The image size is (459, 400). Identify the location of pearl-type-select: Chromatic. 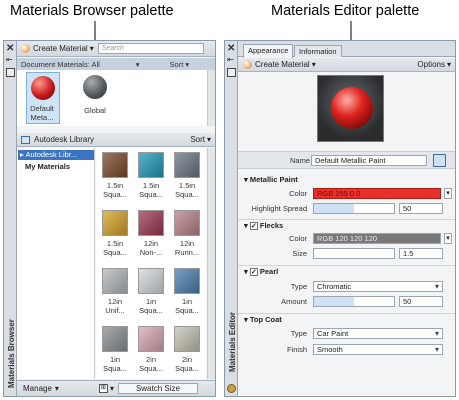
(378, 286).